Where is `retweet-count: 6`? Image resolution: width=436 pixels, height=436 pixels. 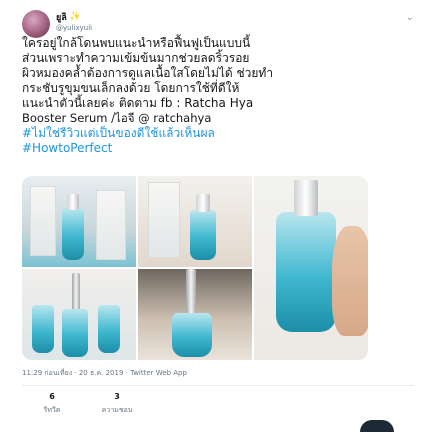
retweet-count: 6 is located at coordinates (52, 396).